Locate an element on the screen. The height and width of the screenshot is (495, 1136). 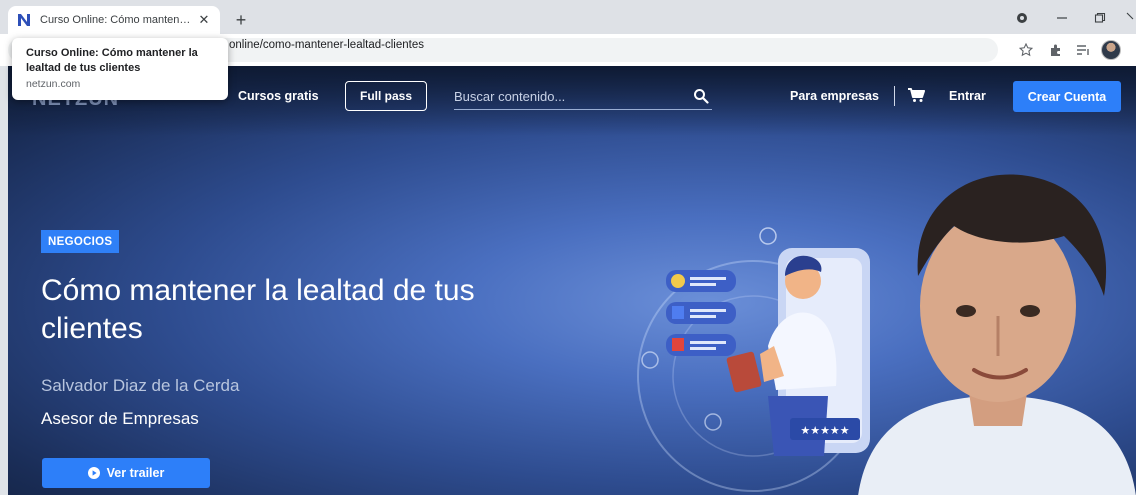
watch-trailer-label: Ver trailer is located at coordinates (135, 473).